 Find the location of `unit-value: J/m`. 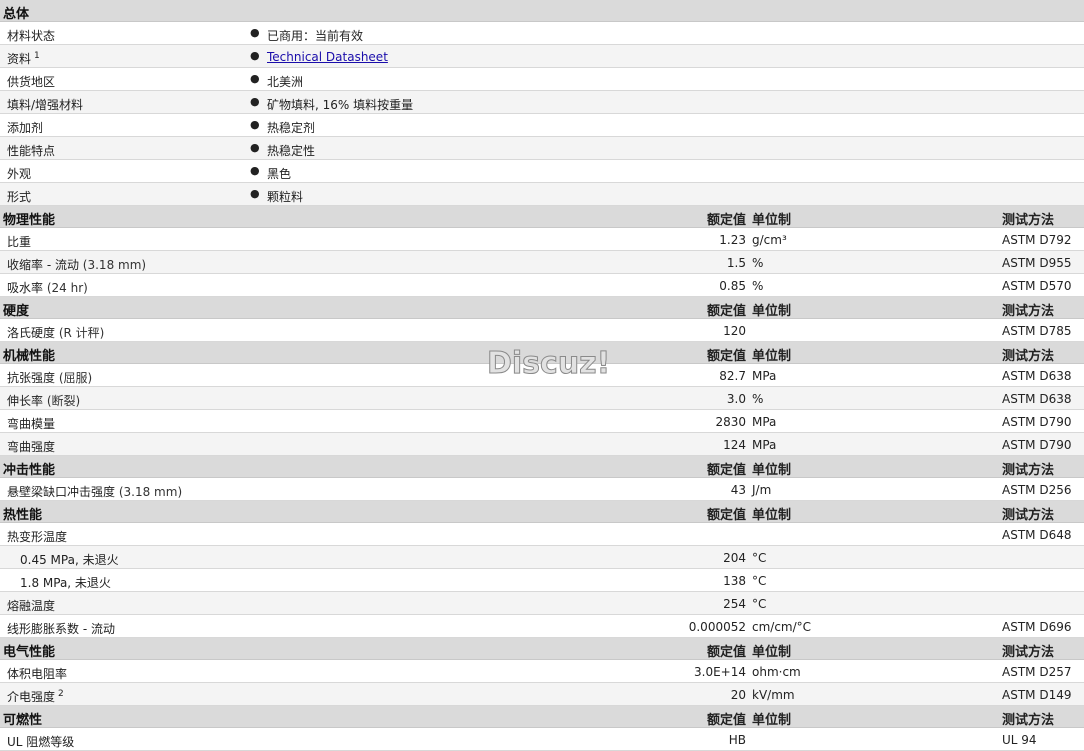

unit-value: J/m is located at coordinates (762, 490).